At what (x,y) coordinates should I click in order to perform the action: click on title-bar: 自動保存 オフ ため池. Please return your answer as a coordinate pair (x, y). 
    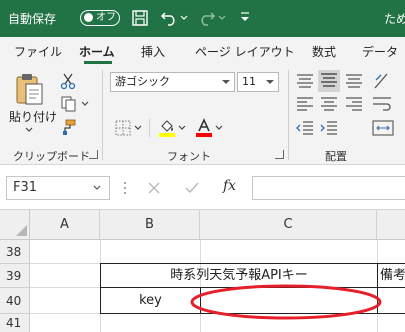
    Looking at the image, I should click on (202, 18).